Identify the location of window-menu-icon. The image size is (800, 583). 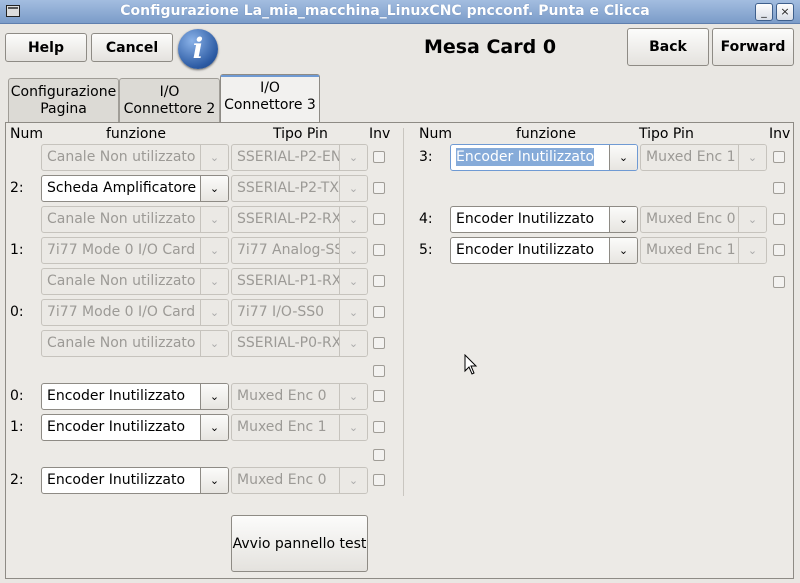
(13, 11).